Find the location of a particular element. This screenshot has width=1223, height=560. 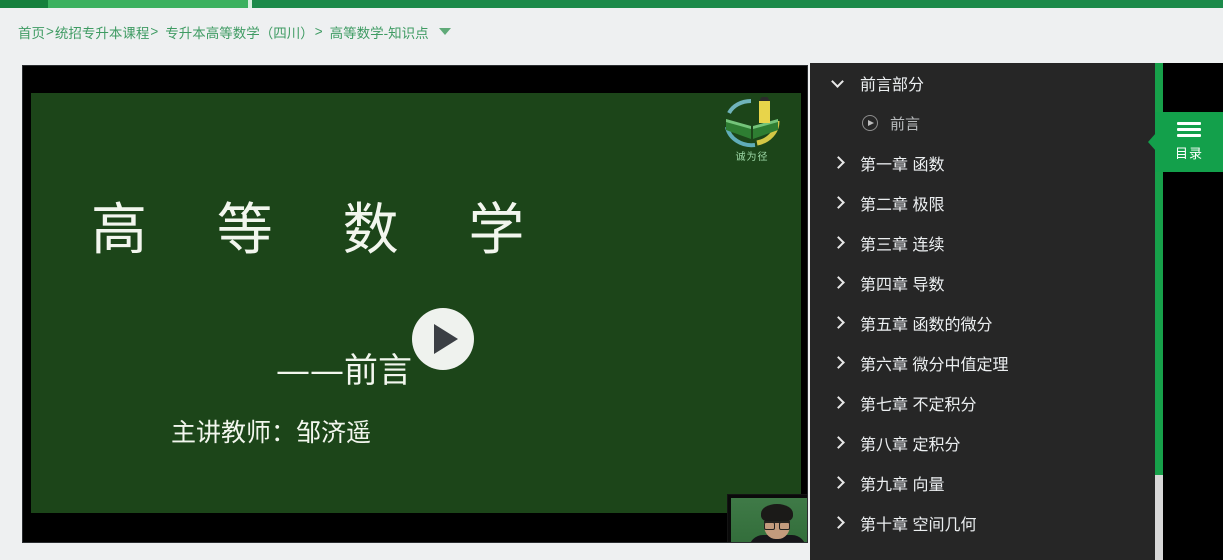

presenter-video-overlay is located at coordinates (767, 518).